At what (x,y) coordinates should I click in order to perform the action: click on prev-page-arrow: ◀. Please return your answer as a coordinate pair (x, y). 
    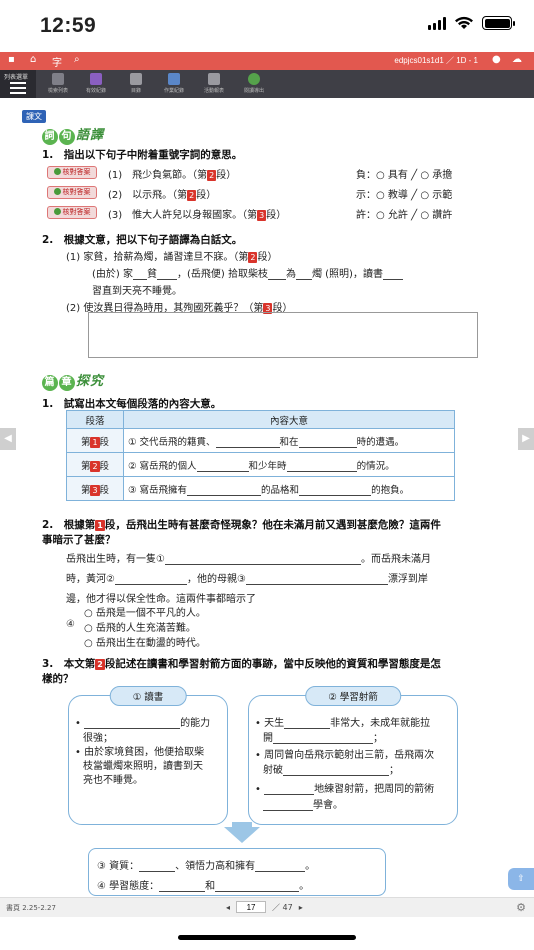
    Looking at the image, I should click on (8, 439).